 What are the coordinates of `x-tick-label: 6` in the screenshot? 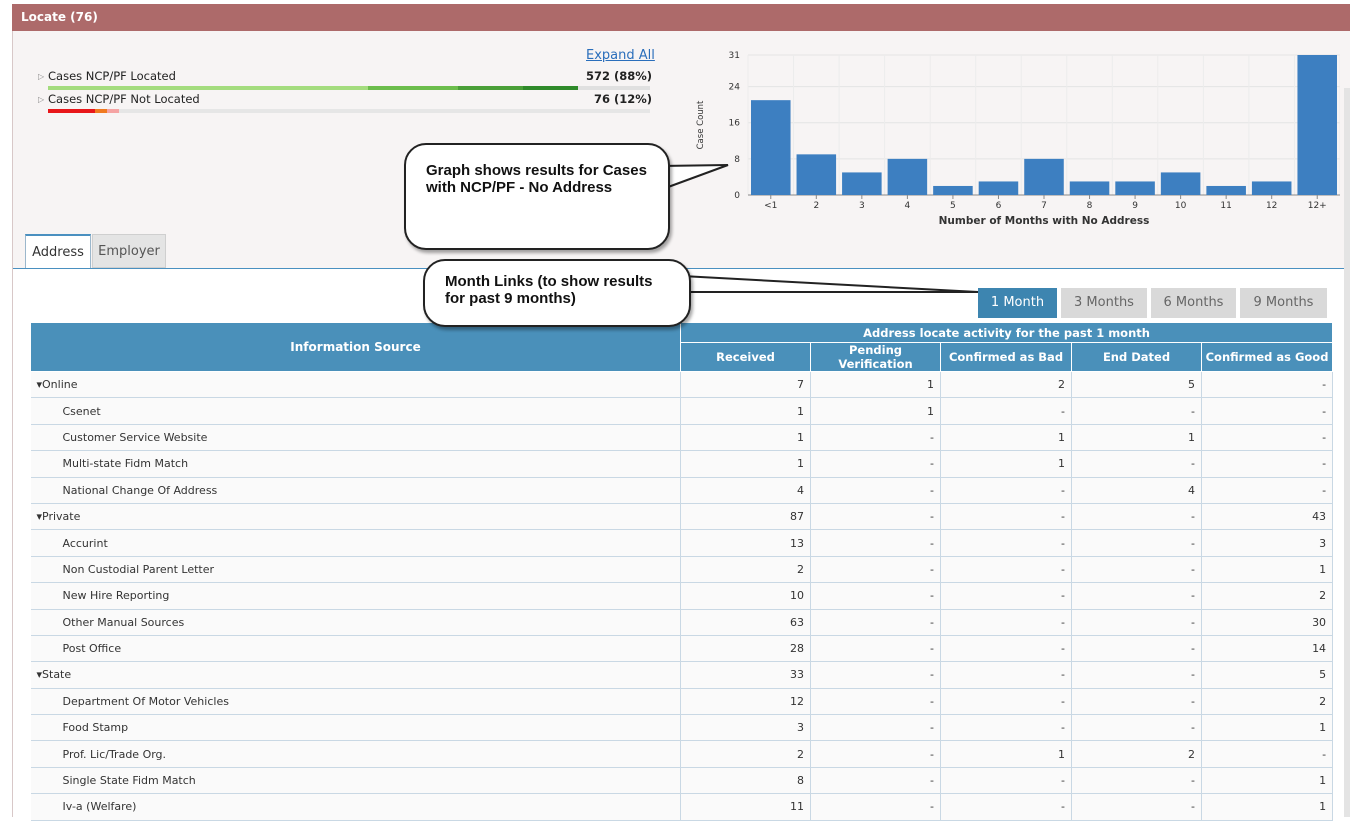 It's located at (999, 206).